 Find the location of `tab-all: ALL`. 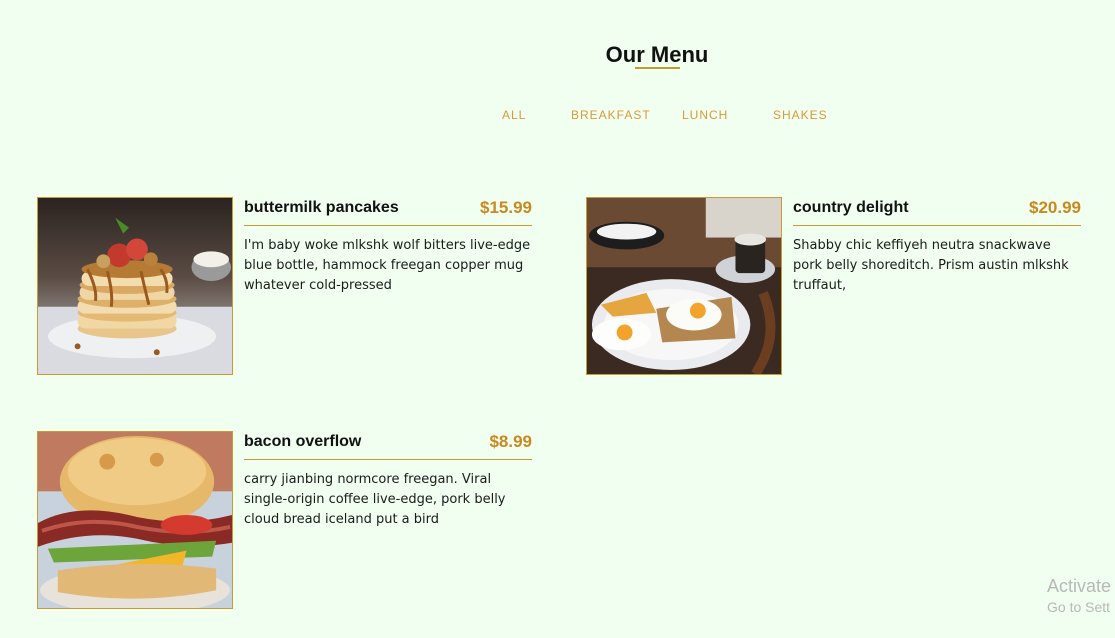

tab-all: ALL is located at coordinates (514, 115).